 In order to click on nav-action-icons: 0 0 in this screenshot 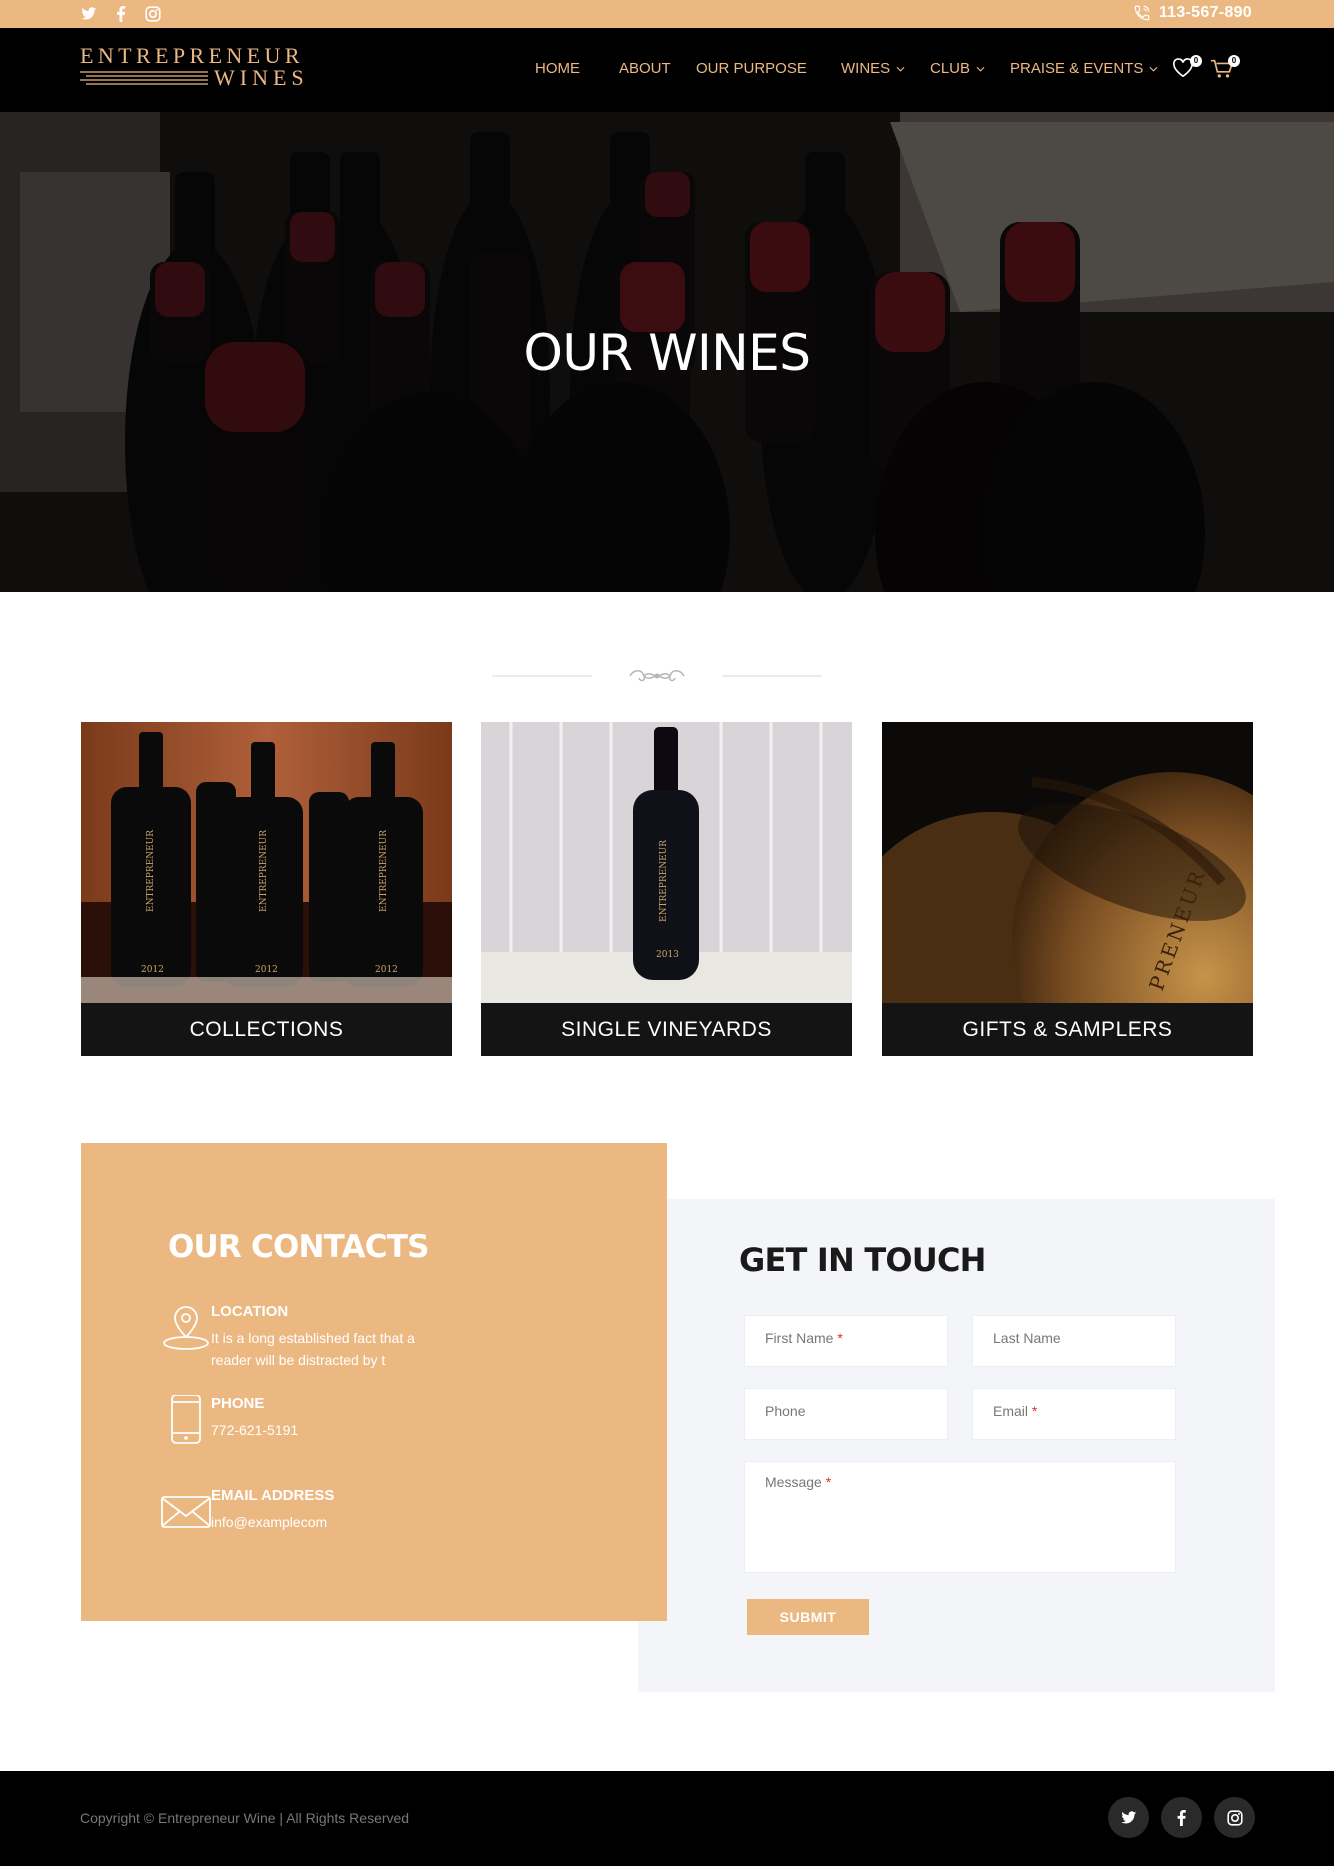, I will do `click(1206, 67)`.